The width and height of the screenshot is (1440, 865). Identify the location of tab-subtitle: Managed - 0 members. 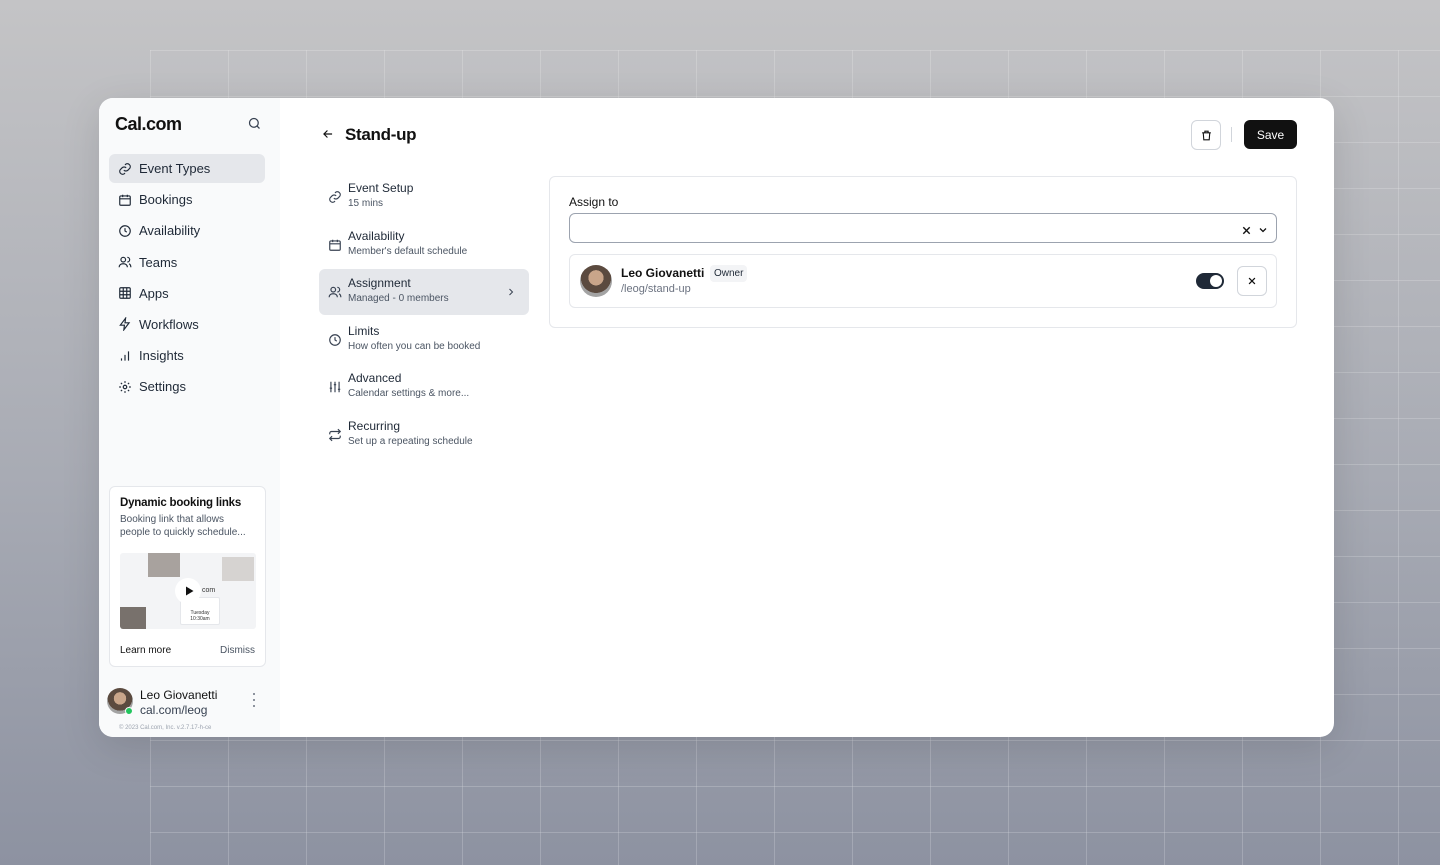
(398, 299).